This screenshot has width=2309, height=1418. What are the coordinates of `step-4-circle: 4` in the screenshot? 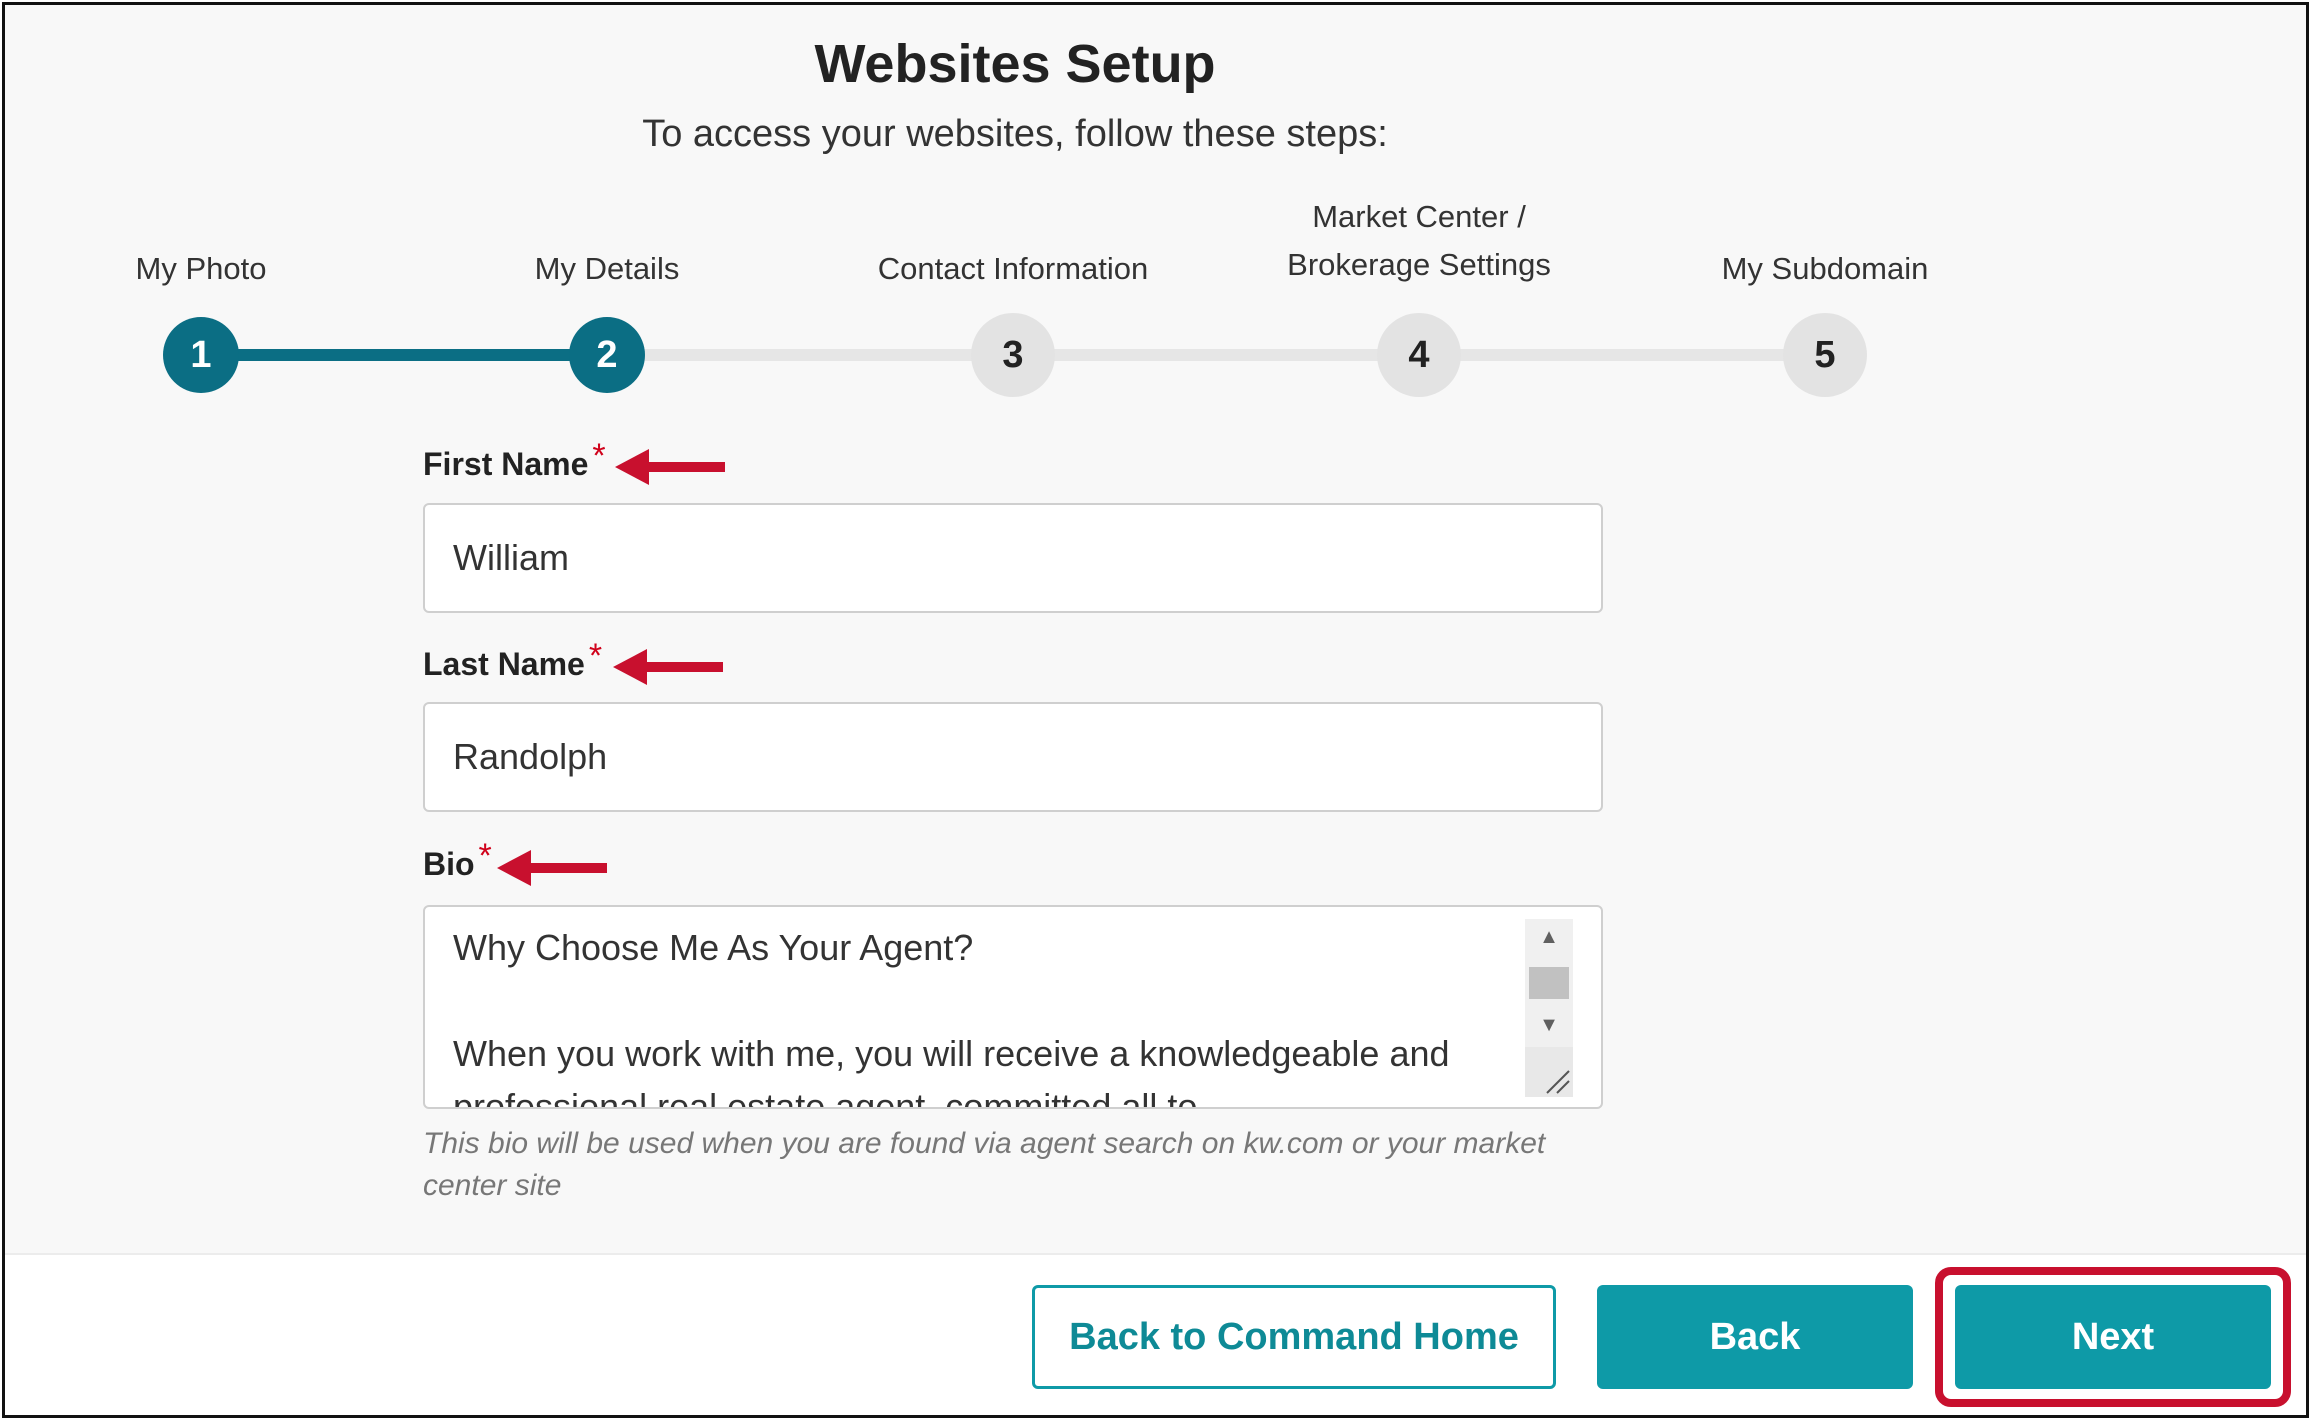 It's located at (1419, 355).